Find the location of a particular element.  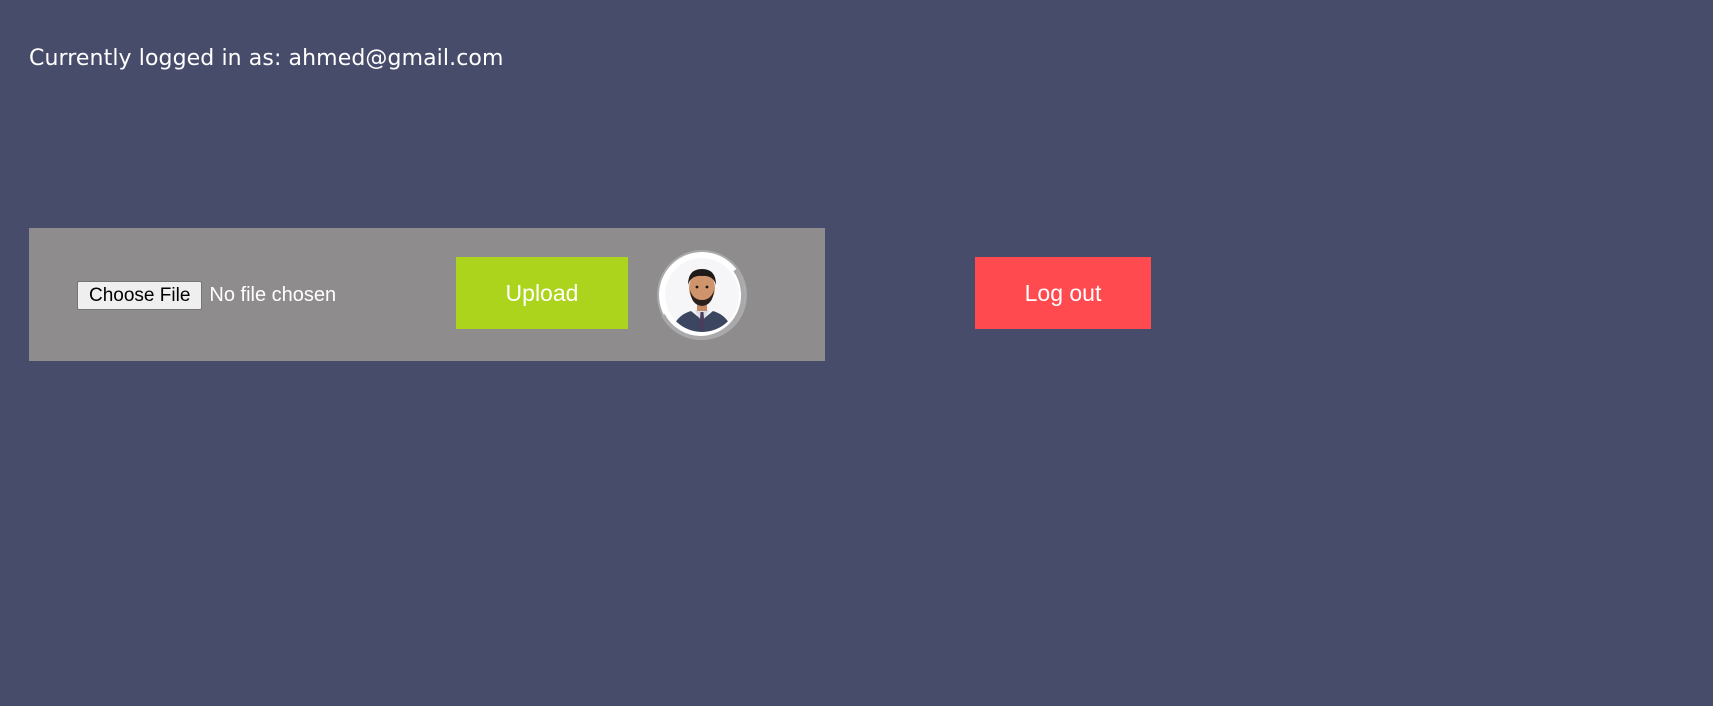

file-status-text: No file chosen is located at coordinates (273, 295).